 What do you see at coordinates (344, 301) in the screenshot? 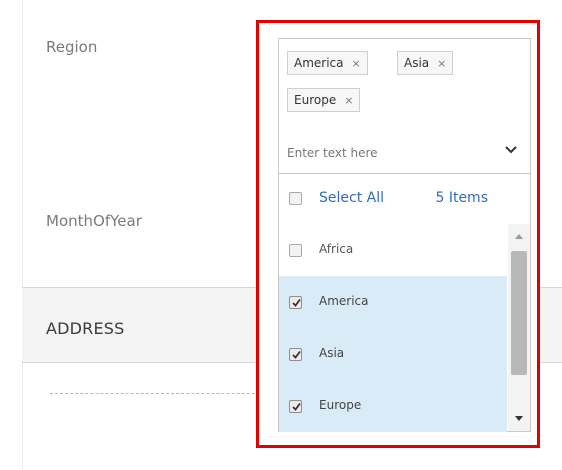
I see `option-label: America` at bounding box center [344, 301].